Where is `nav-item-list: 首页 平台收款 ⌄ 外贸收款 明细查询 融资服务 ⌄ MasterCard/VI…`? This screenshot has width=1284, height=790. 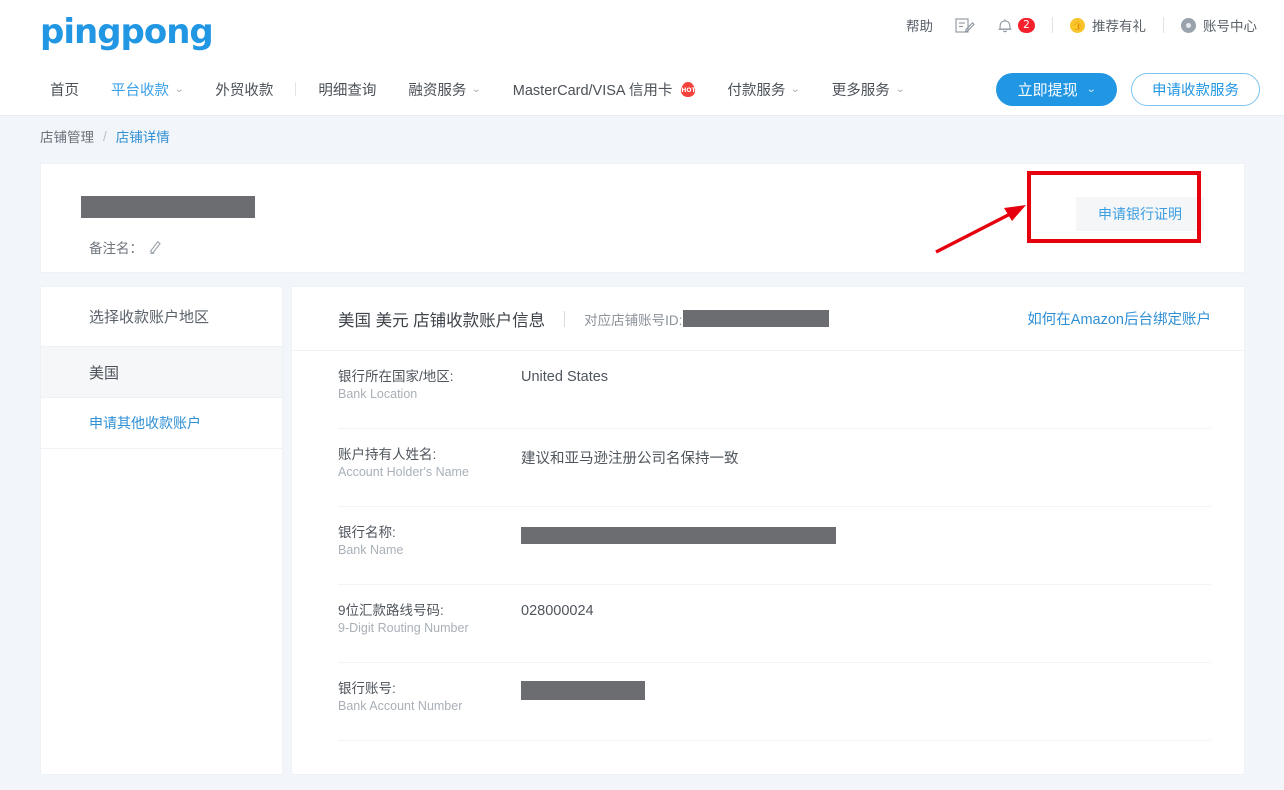
nav-item-list: 首页 平台收款 ⌄ 外贸收款 明细查询 融资服务 ⌄ MasterCard/VI… is located at coordinates (477, 89).